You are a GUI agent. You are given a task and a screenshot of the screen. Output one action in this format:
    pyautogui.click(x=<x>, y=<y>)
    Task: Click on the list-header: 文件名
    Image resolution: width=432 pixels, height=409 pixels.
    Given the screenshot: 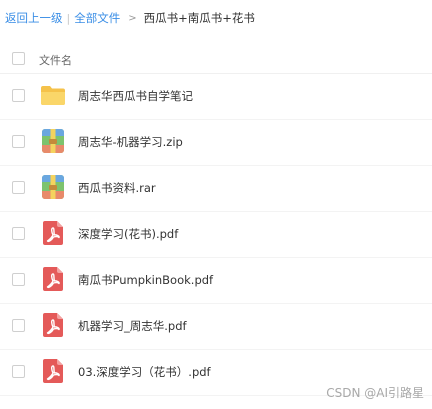 What is the action you would take?
    pyautogui.click(x=216, y=58)
    